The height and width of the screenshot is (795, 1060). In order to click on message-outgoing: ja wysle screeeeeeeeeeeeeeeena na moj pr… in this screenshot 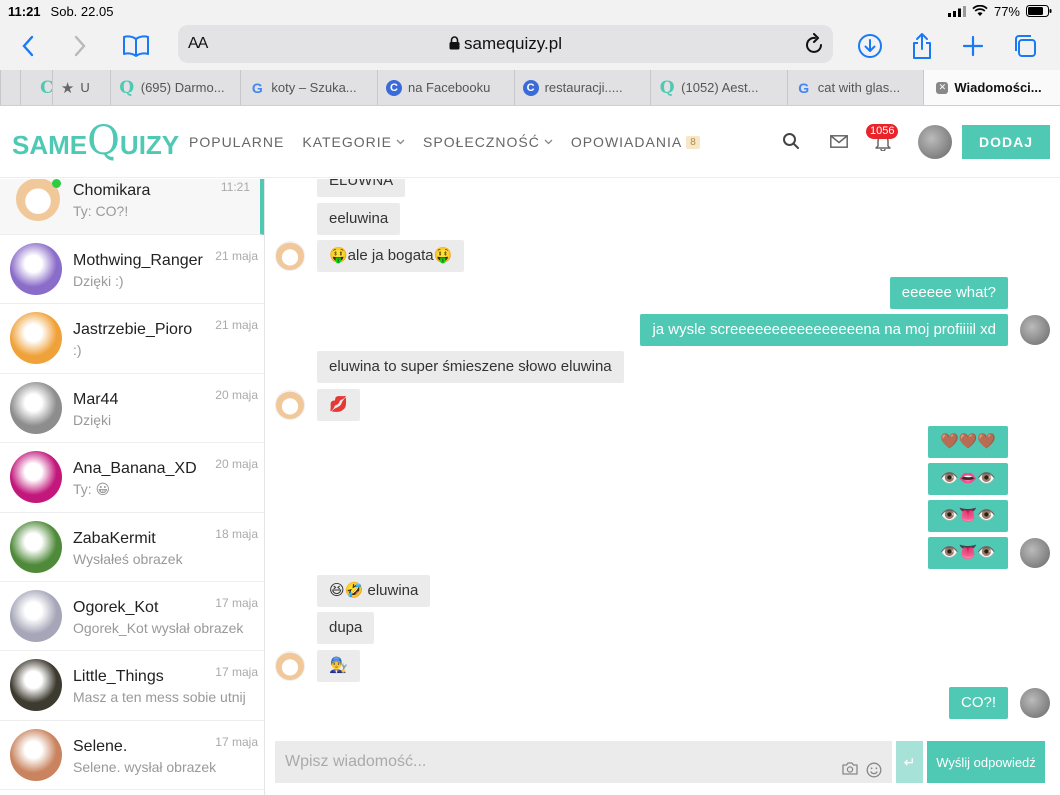, I will do `click(824, 330)`.